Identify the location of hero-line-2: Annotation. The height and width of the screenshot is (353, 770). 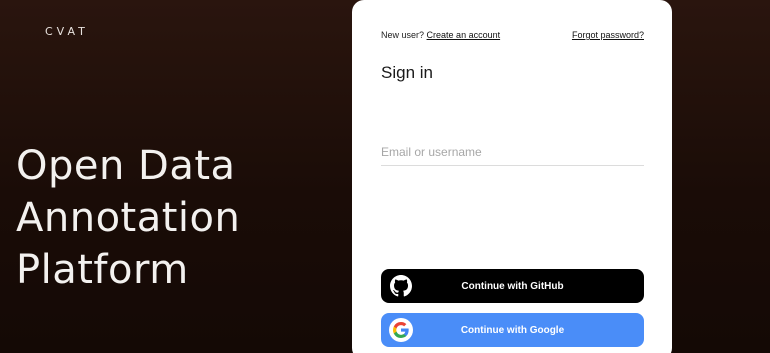
(128, 218).